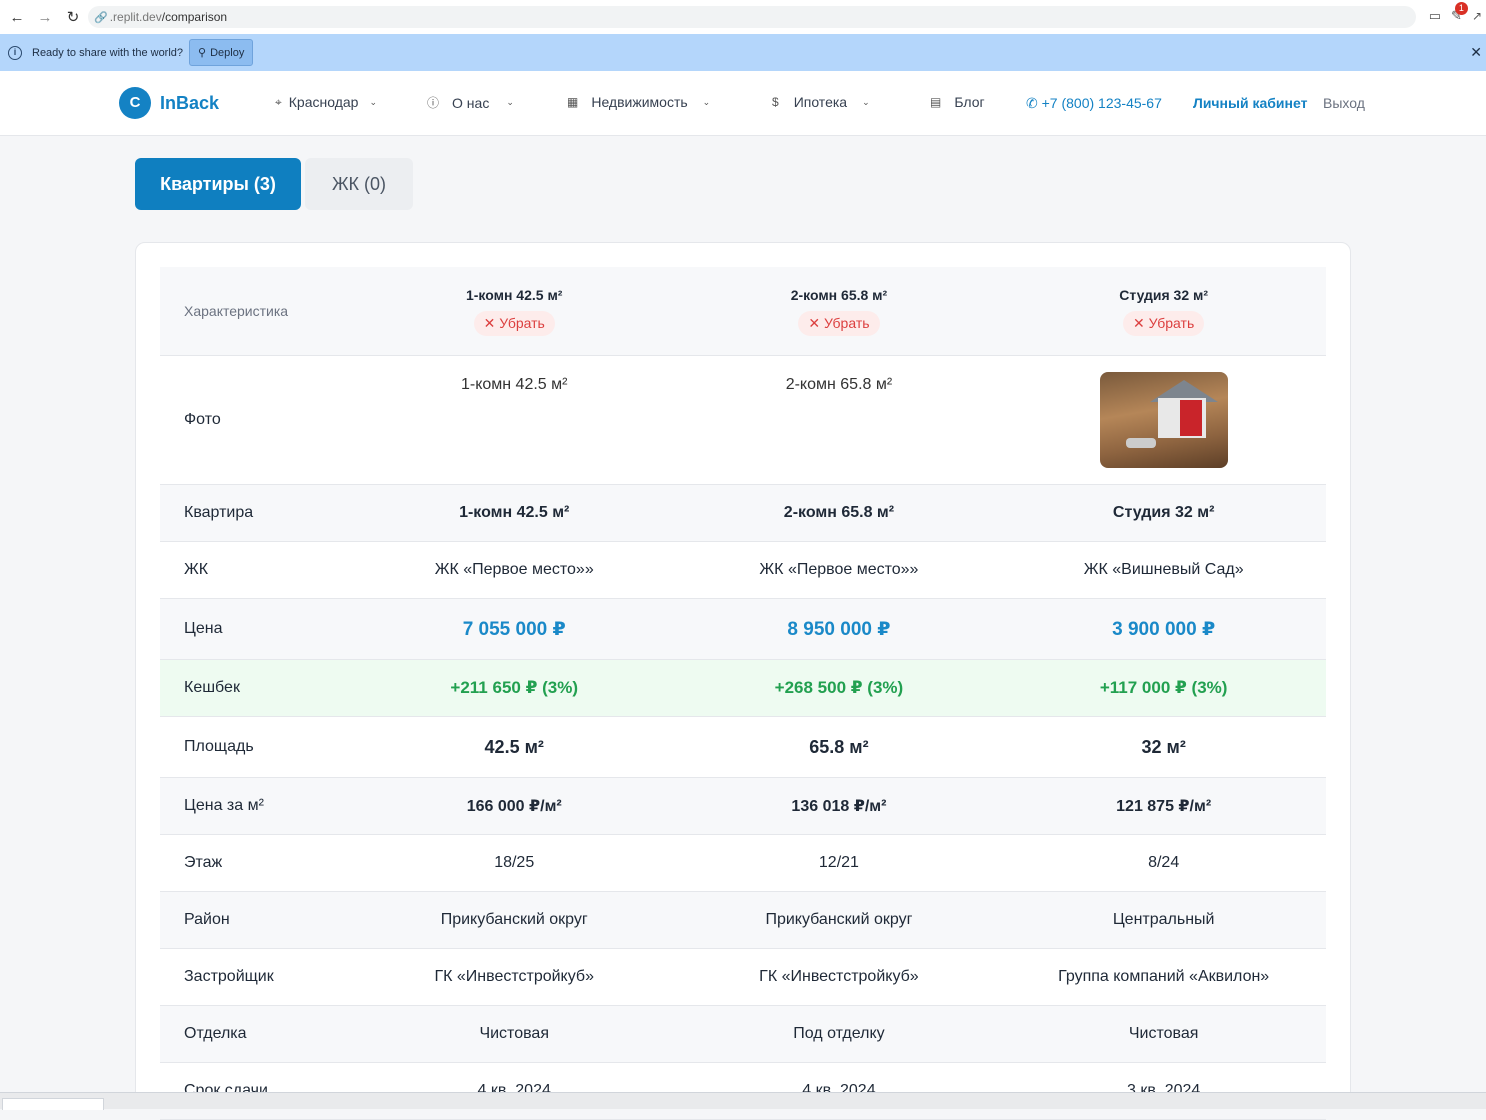 This screenshot has height=1120, width=1486. I want to click on nav-realty: ▦ Недвижимость ⌄, so click(638, 102).